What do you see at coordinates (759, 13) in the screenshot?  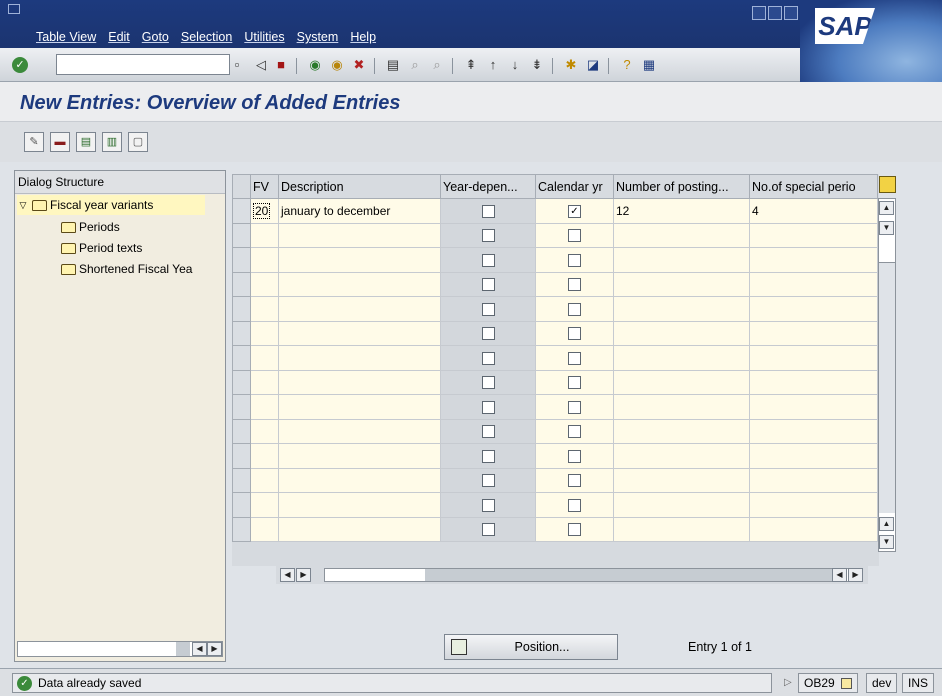 I see `minimize-icon` at bounding box center [759, 13].